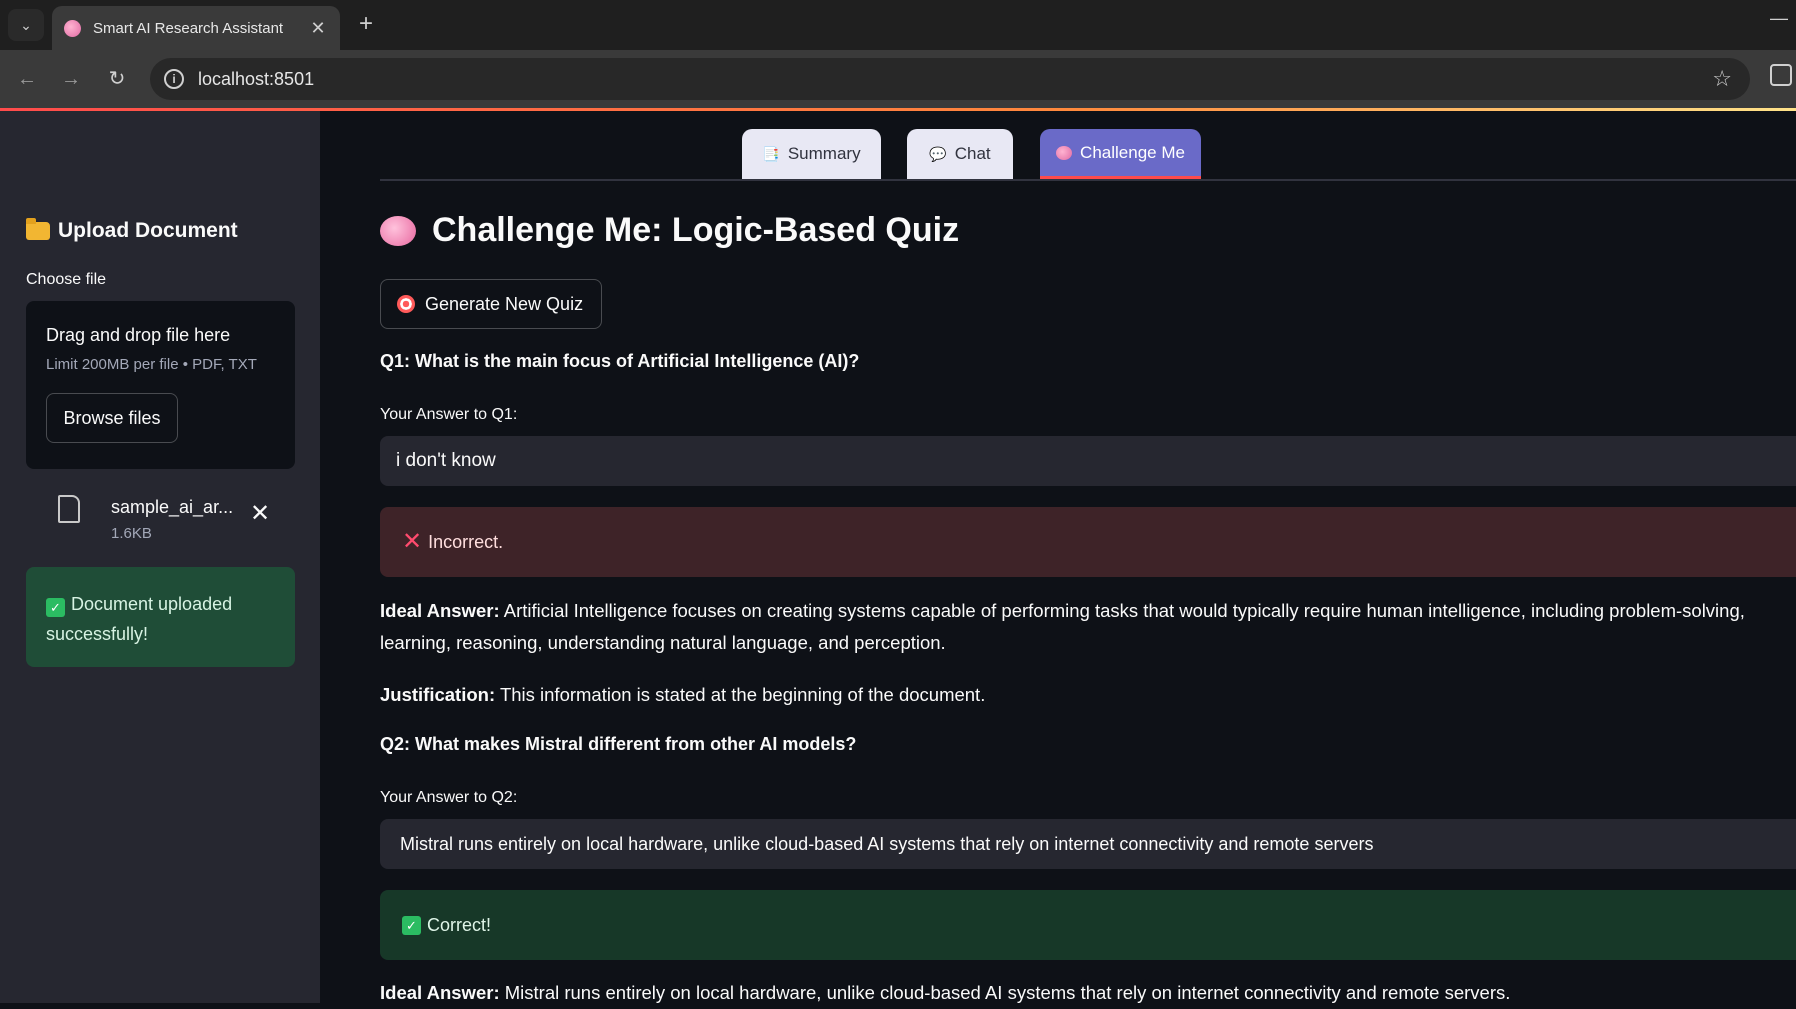  Describe the element at coordinates (151, 364) in the screenshot. I see `dropzone-limit: Limit 200MB per file • PDF, TXT` at that location.